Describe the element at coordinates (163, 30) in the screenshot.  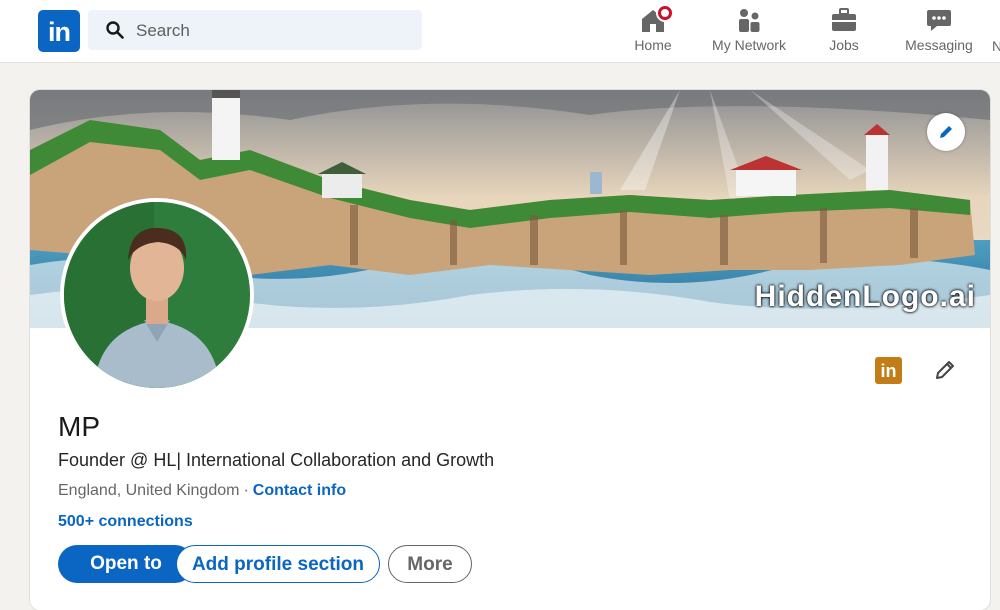
I see `search-placeholder: Search` at that location.